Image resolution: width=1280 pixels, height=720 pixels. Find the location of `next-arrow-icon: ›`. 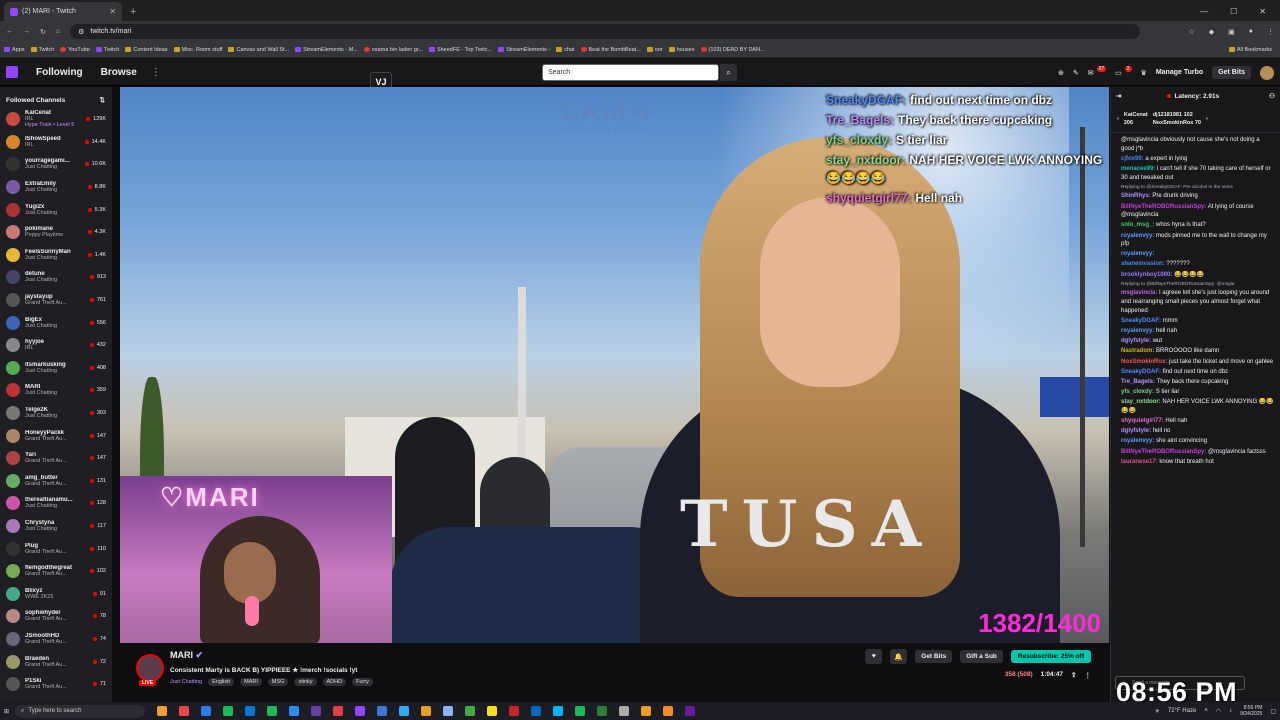

next-arrow-icon: › is located at coordinates (1207, 119).